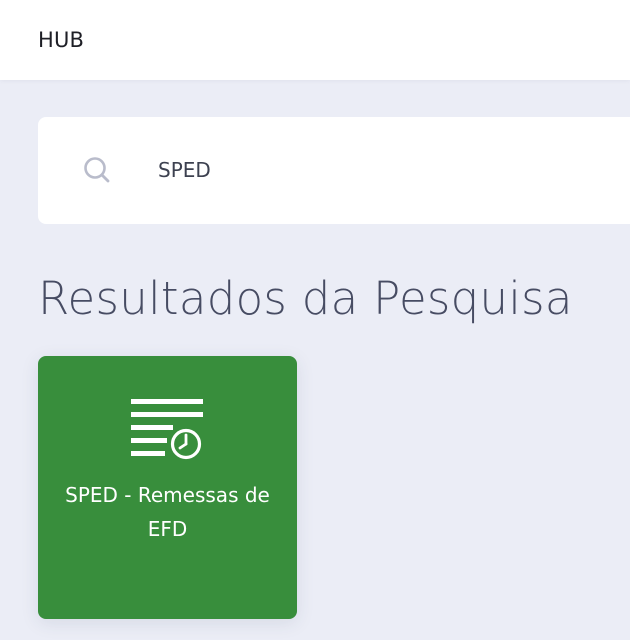  What do you see at coordinates (167, 431) in the screenshot?
I see `document-clock-icon` at bounding box center [167, 431].